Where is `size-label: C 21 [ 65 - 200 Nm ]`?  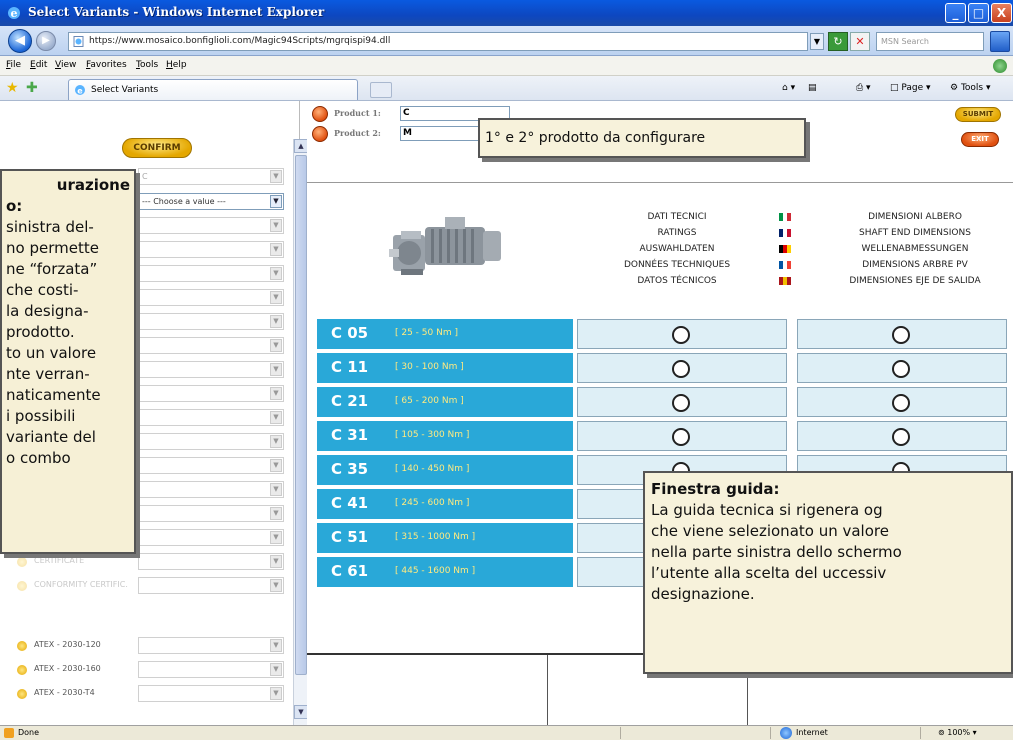 size-label: C 21 [ 65 - 200 Nm ] is located at coordinates (445, 402).